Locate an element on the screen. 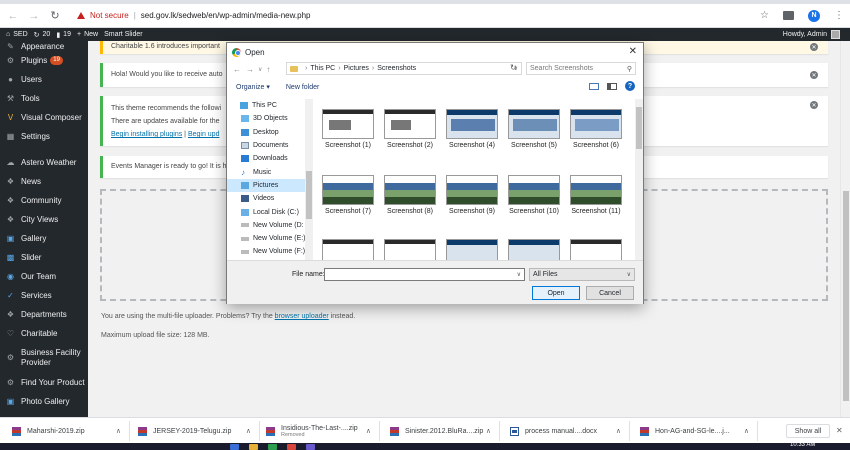  nav-item-local-disk-c: Local Disk (C:) is located at coordinates (270, 211).